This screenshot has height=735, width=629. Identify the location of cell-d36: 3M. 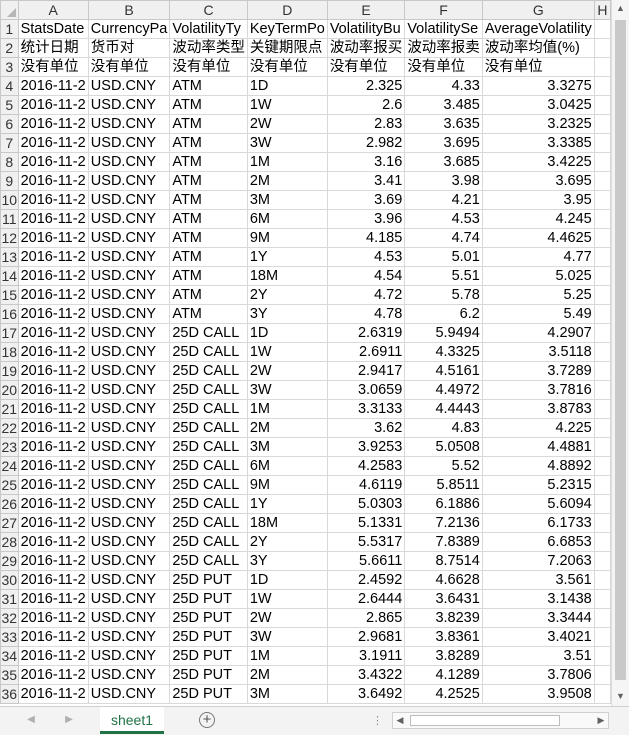
(287, 694).